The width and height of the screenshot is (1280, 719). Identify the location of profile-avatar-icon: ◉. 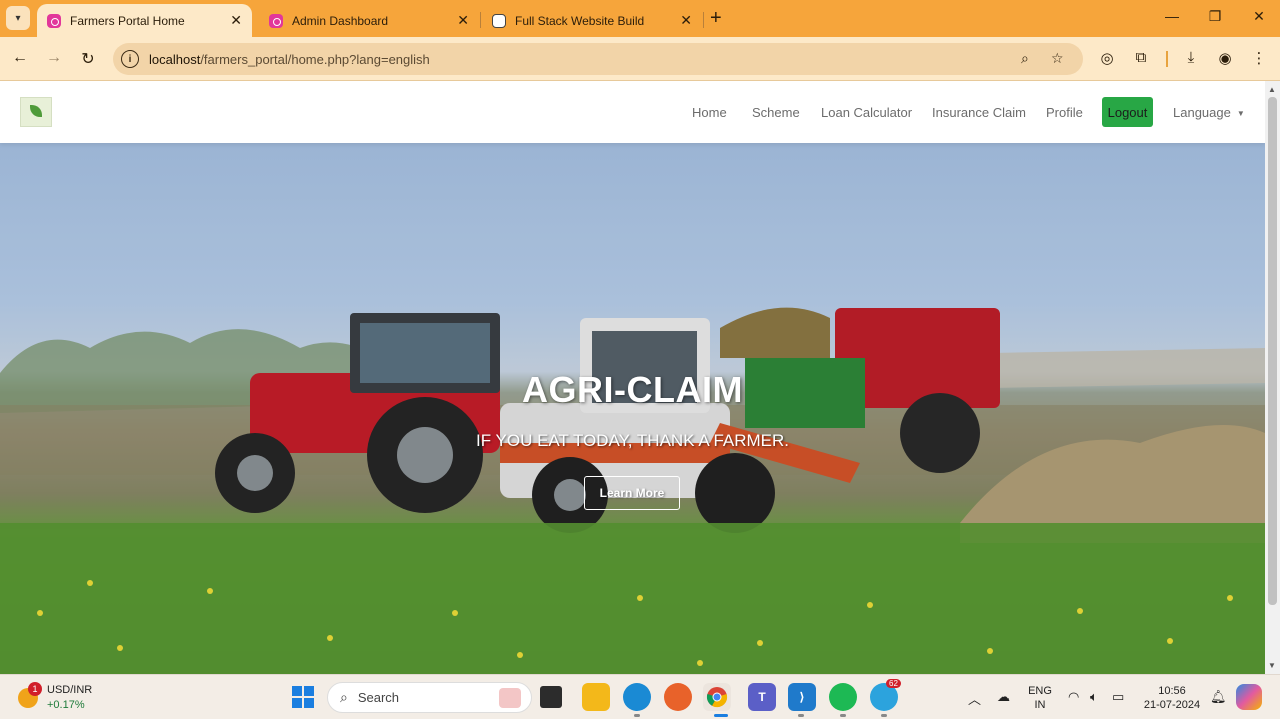
(1225, 58).